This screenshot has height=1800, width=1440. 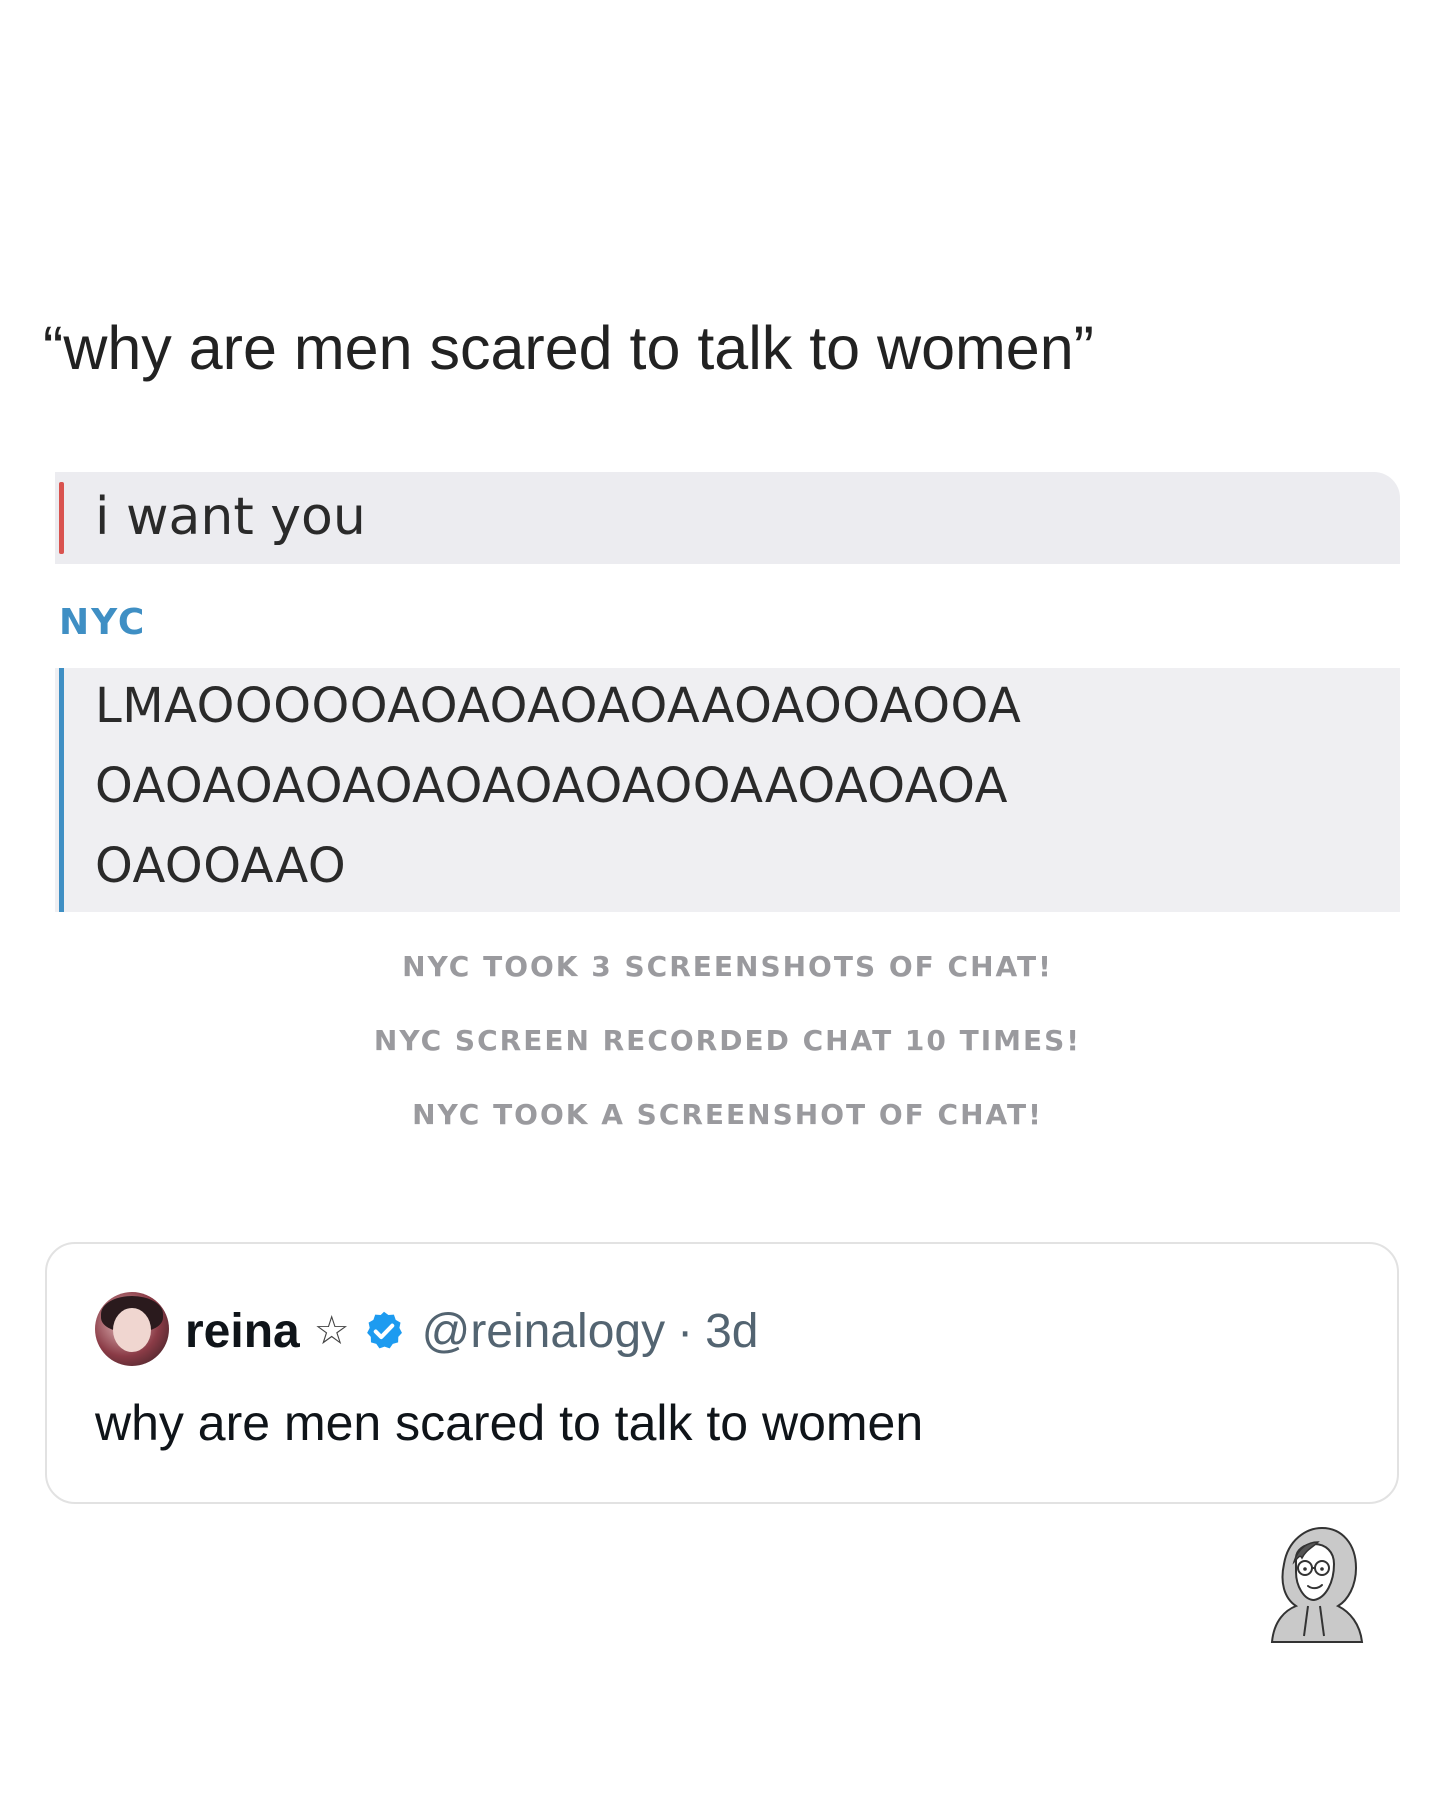 I want to click on avatar, so click(x=132, y=1329).